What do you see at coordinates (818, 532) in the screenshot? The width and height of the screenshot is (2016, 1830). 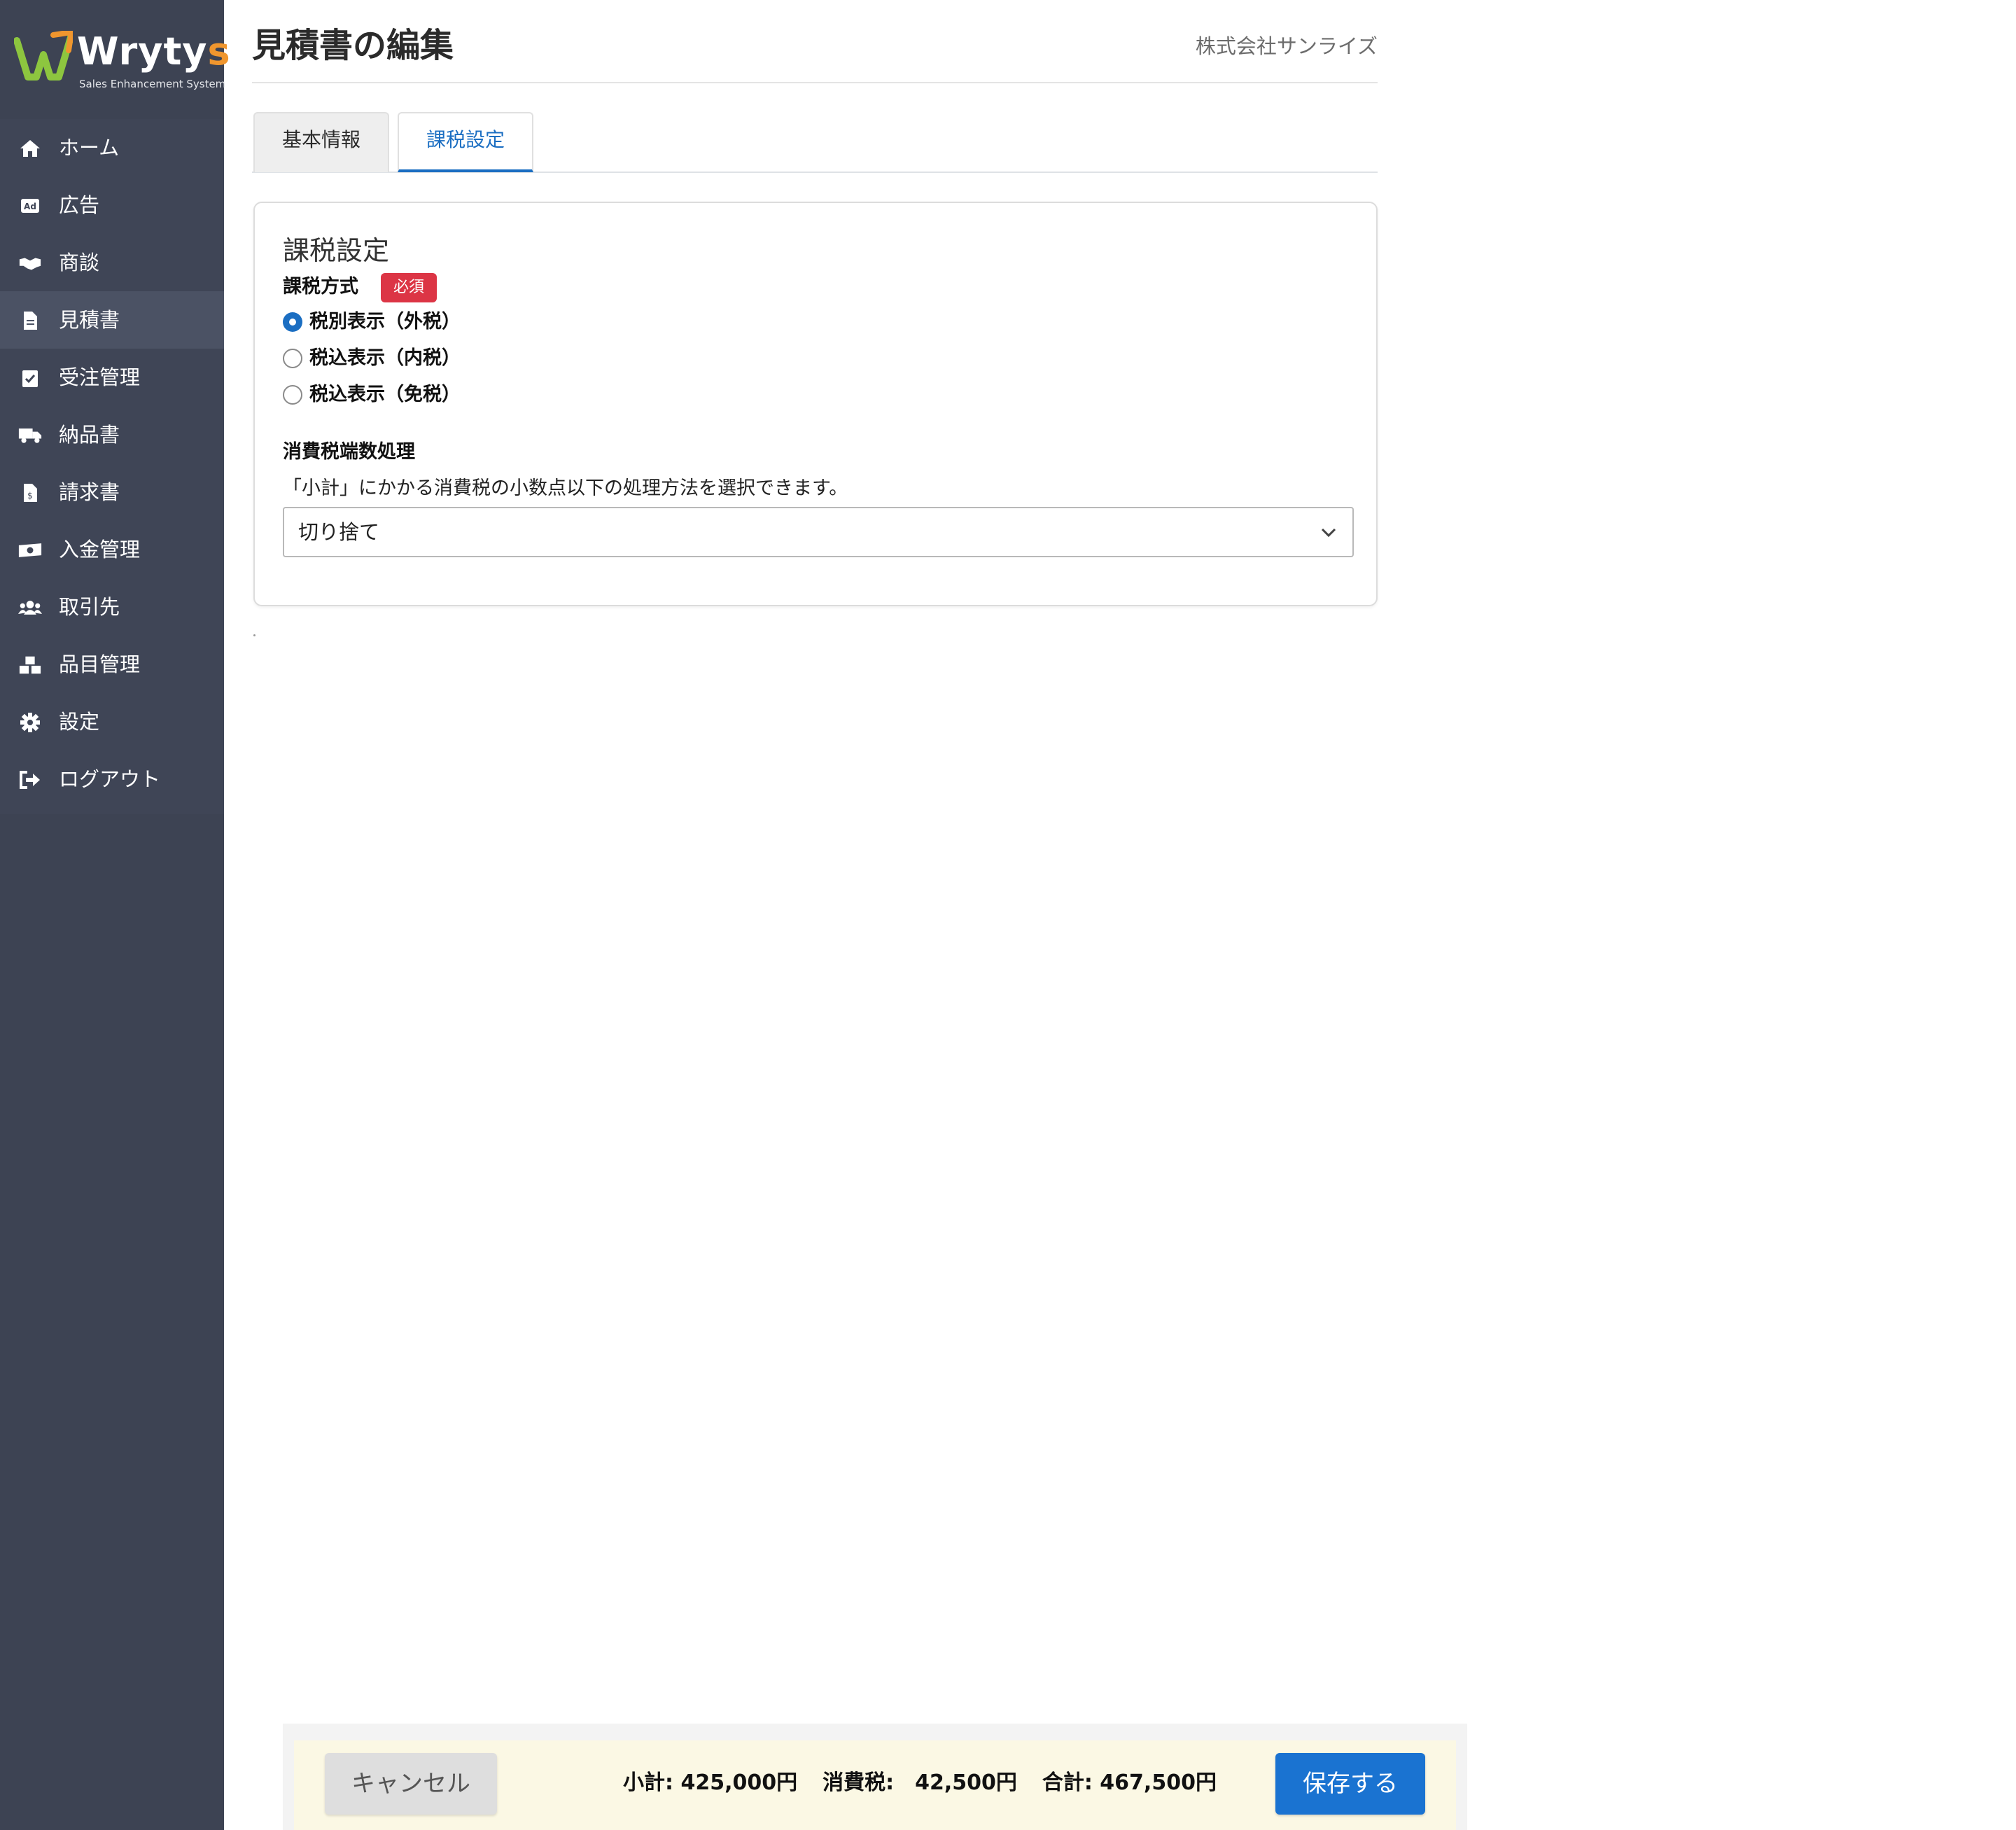 I see `rounding-select: 切り捨て` at bounding box center [818, 532].